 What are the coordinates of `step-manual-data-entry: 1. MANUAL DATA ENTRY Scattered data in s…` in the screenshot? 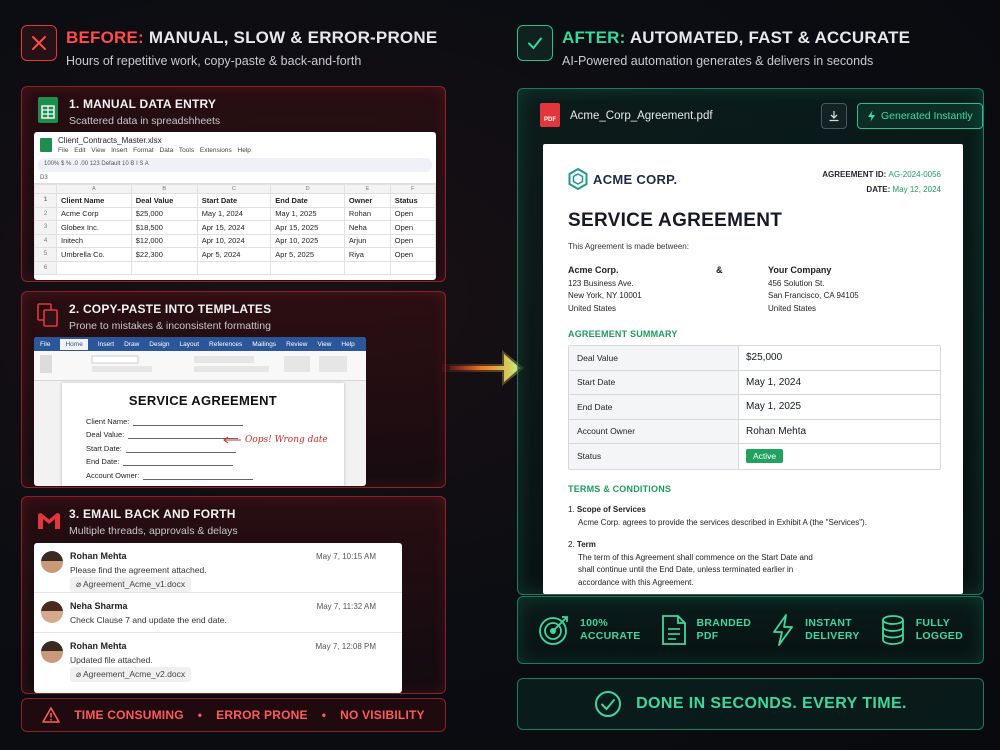 It's located at (233, 184).